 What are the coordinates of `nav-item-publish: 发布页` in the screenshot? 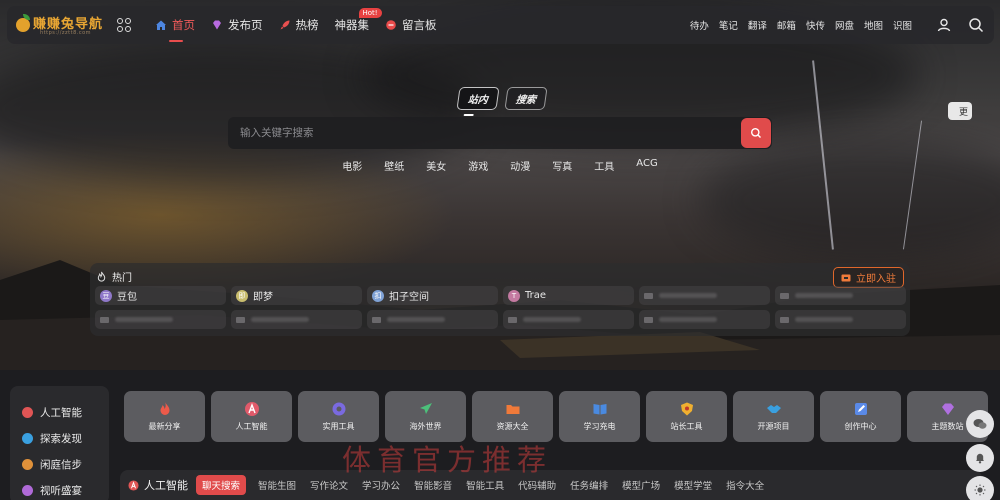 It's located at (237, 25).